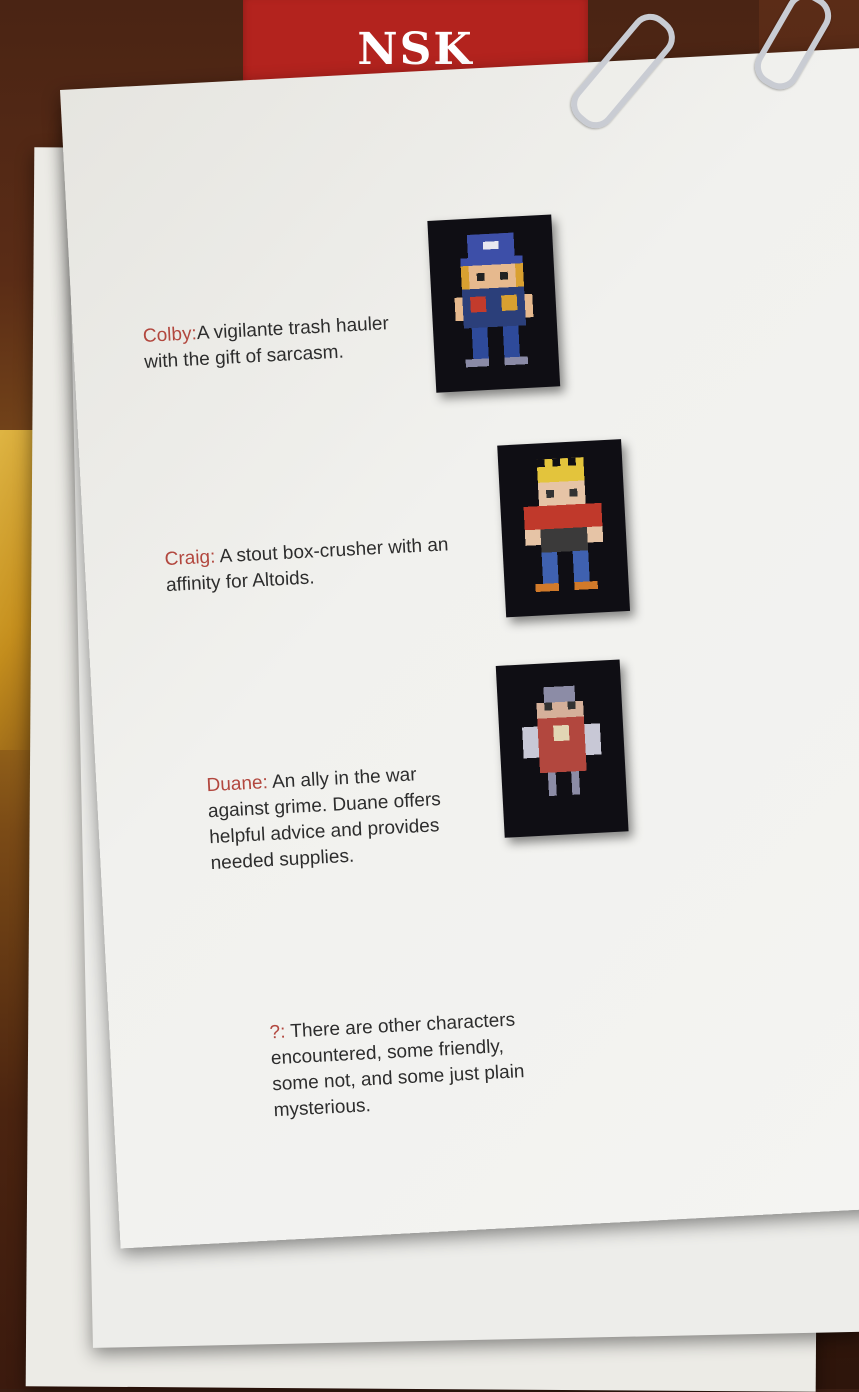 This screenshot has height=1392, width=859. I want to click on character-name: ?:, so click(278, 1032).